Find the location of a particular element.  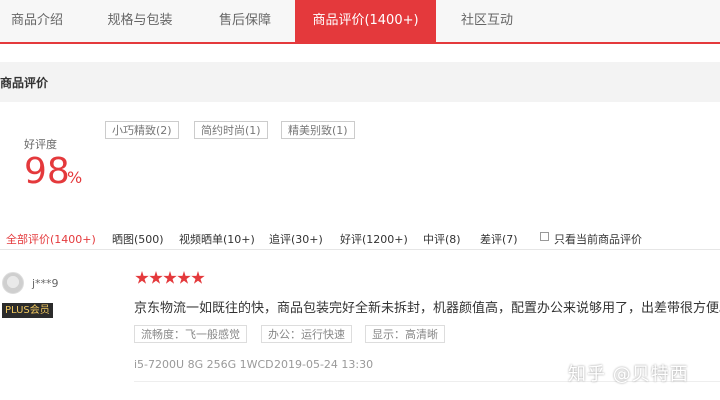

only-current-checkbox is located at coordinates (544, 236).